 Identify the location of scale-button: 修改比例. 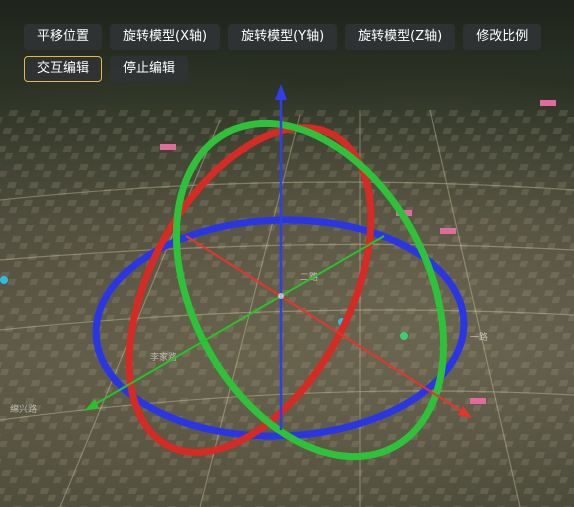
(502, 37).